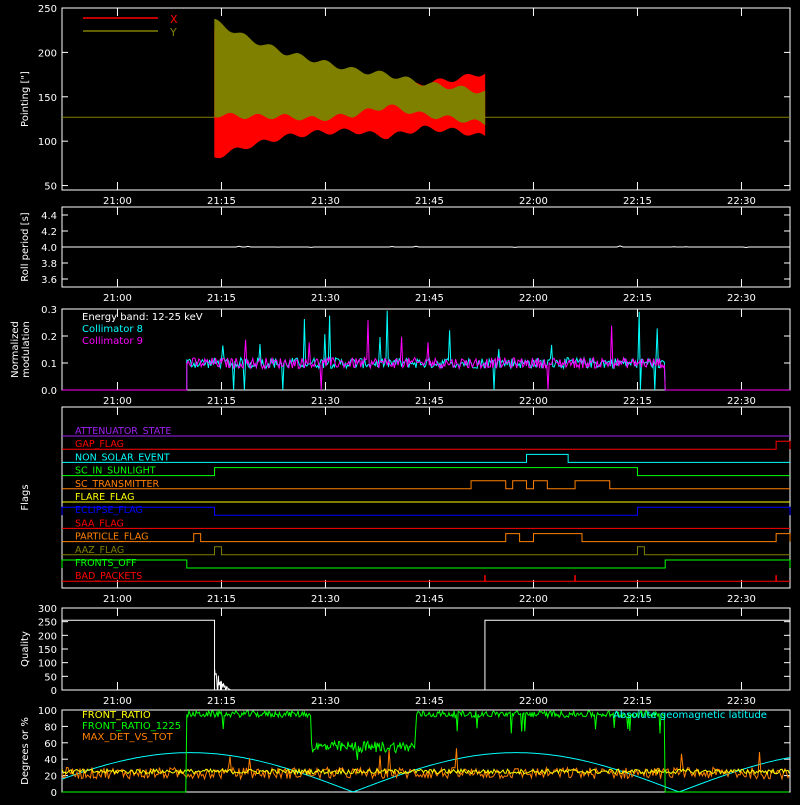  I want to click on y-tick-label: 60, so click(50, 744).